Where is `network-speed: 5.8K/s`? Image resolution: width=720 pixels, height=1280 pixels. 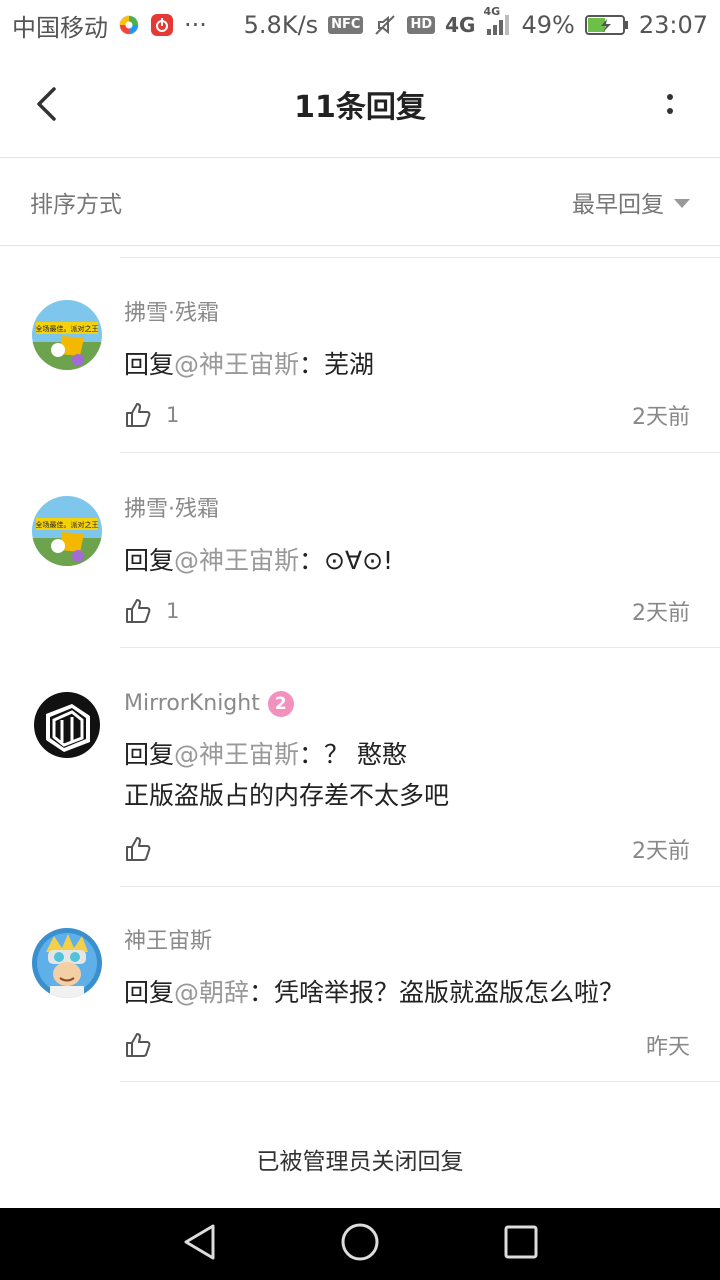
network-speed: 5.8K/s is located at coordinates (281, 25).